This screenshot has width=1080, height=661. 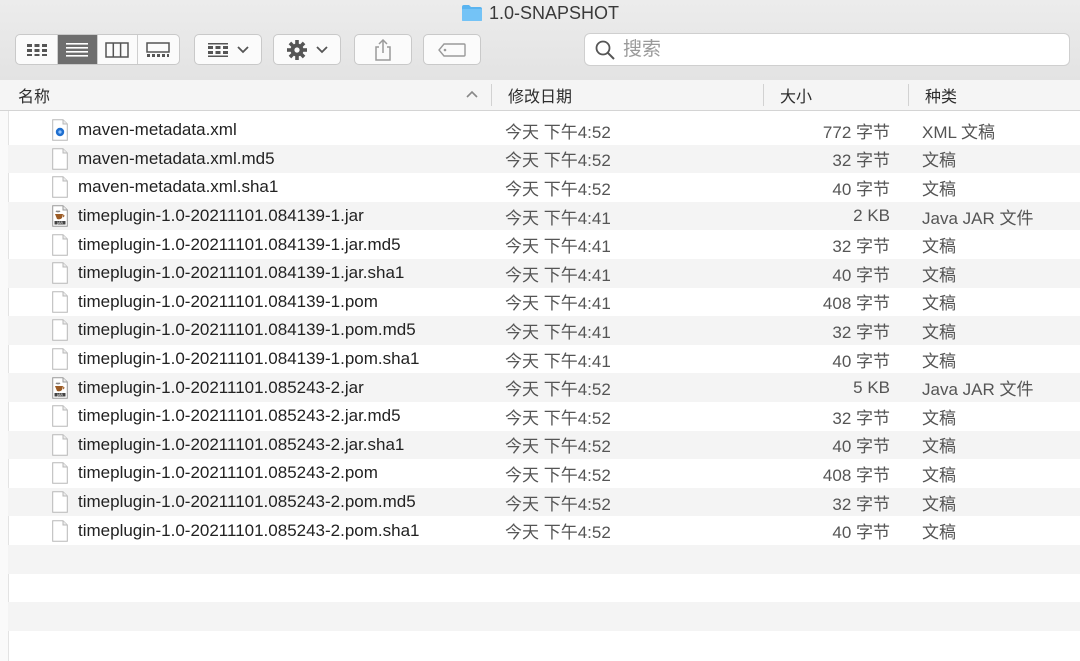 What do you see at coordinates (833, 49) in the screenshot?
I see `search-input` at bounding box center [833, 49].